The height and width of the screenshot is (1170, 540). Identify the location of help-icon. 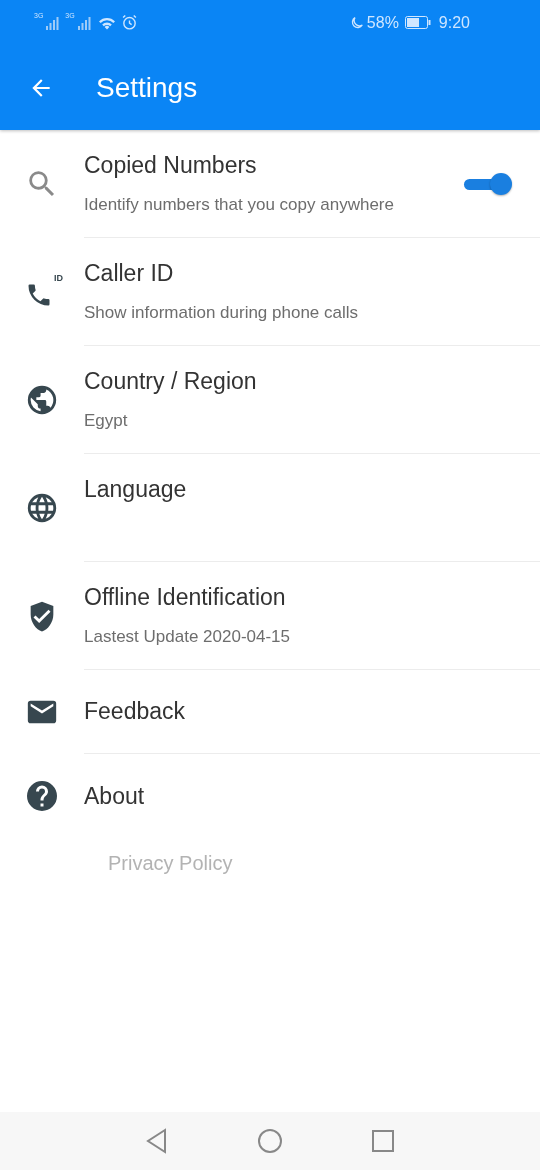
(42, 796).